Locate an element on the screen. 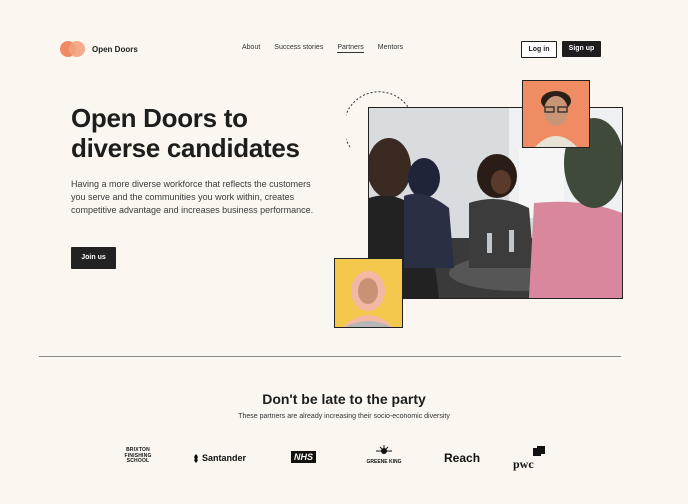  partner-logo-nhs: NHS is located at coordinates (304, 457).